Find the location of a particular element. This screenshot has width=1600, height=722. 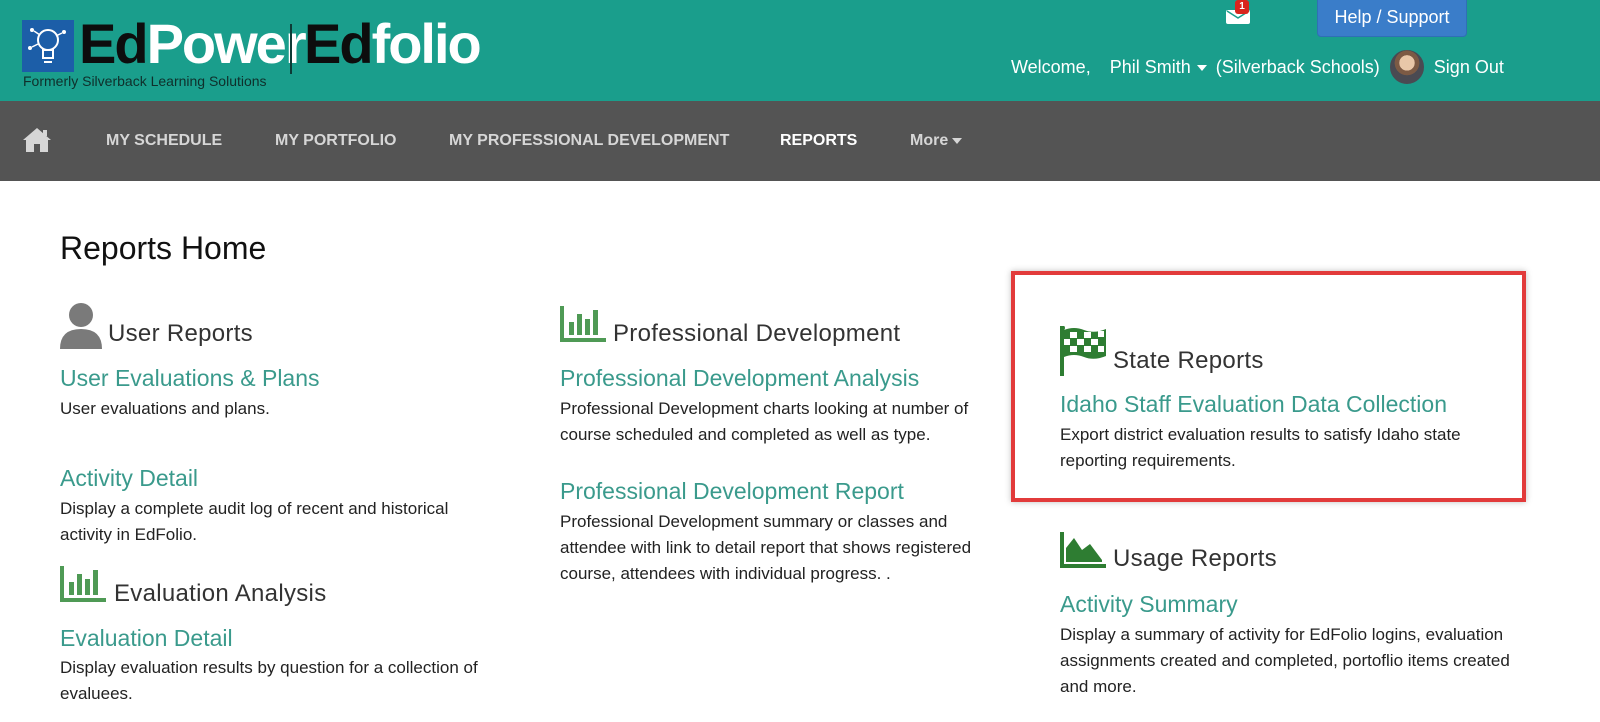

logo-ed2-part: Ed is located at coordinates (339, 43).